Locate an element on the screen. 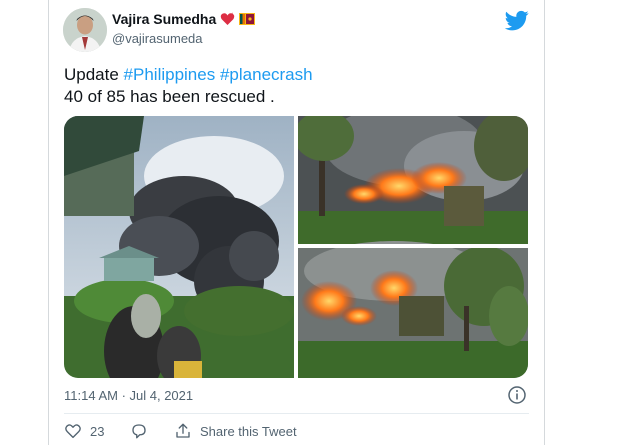 Image resolution: width=639 pixels, height=445 pixels. share-label: Share this Tweet is located at coordinates (248, 431).